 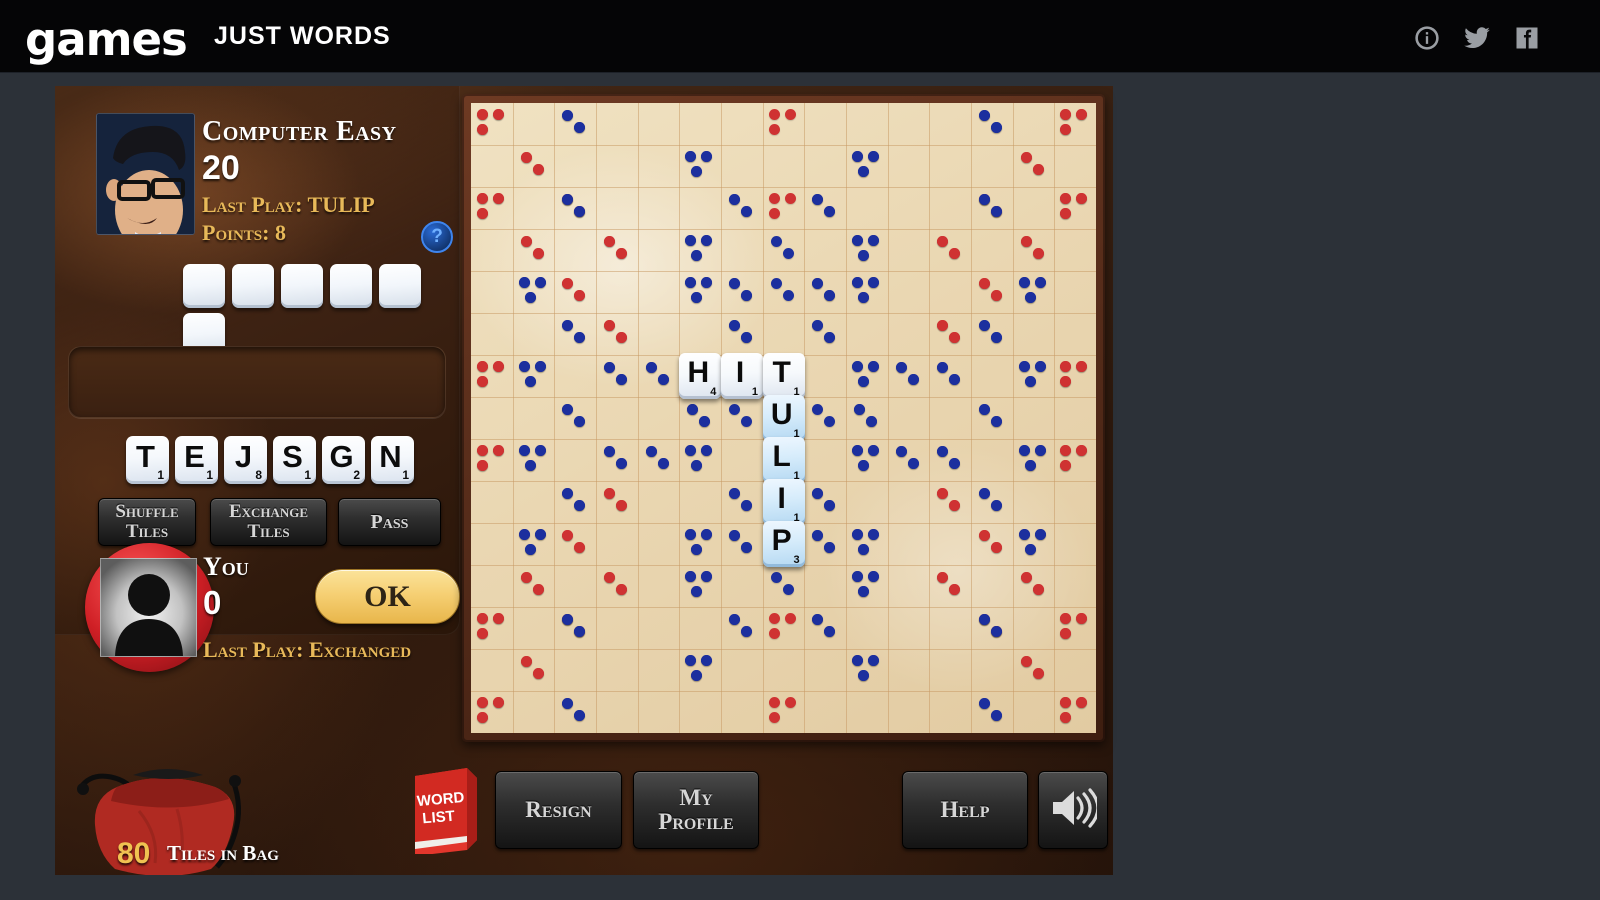 I want to click on info-icon, so click(x=1427, y=38).